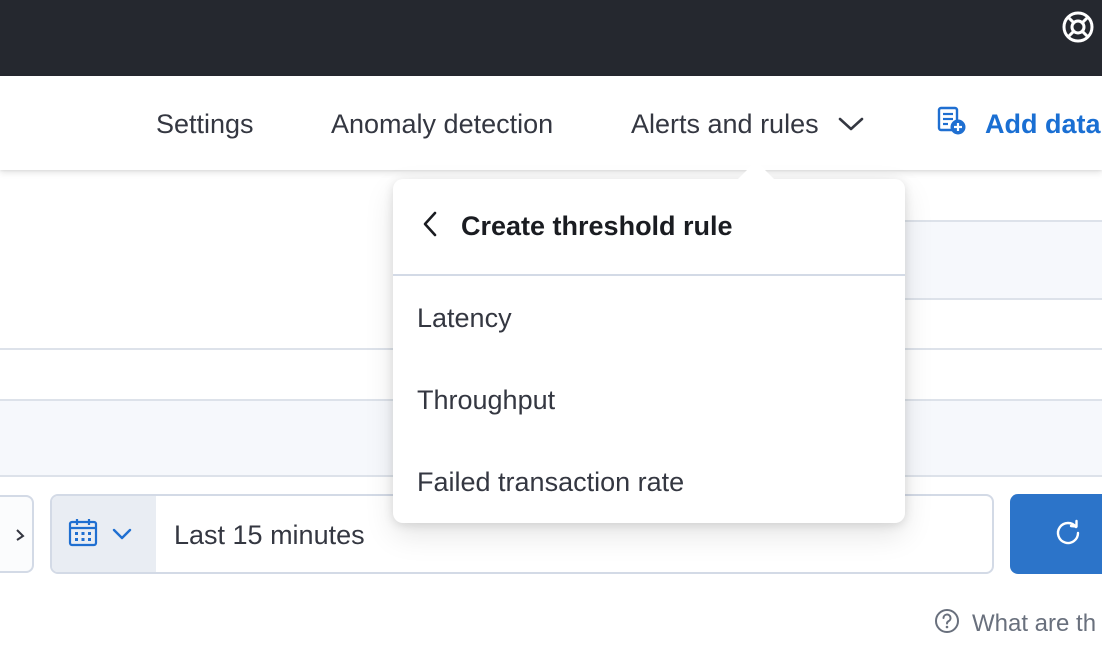 The width and height of the screenshot is (1102, 670). I want to click on settings-link: Settings, so click(205, 124).